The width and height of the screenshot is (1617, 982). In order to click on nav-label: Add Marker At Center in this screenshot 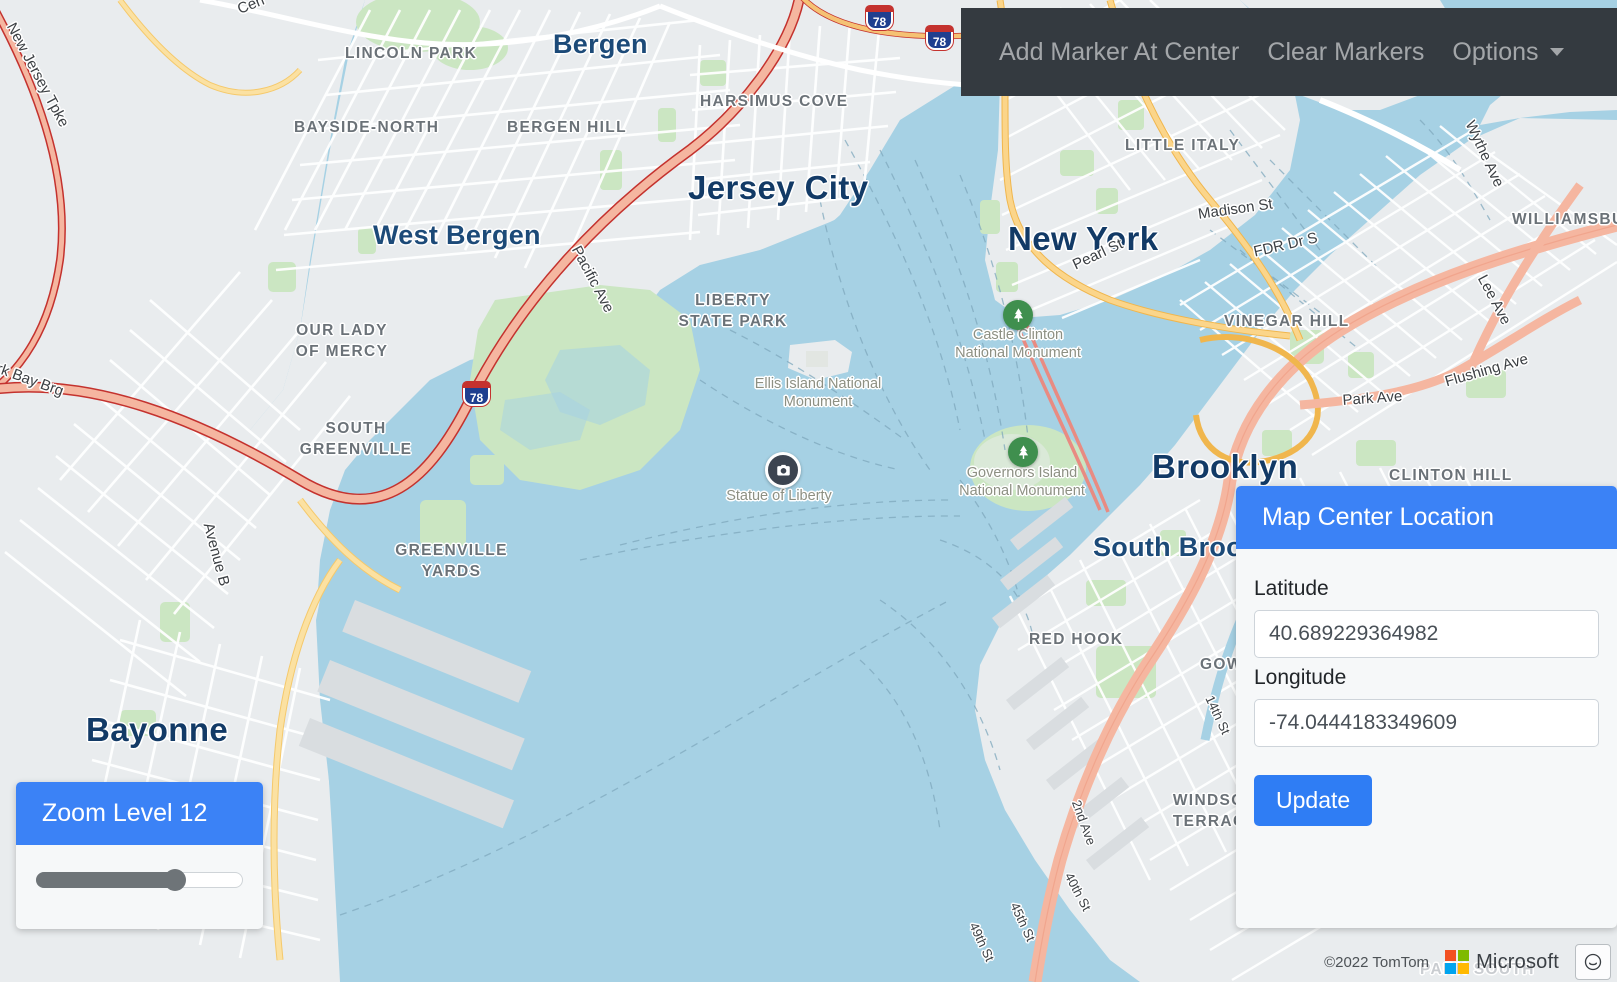, I will do `click(1119, 51)`.